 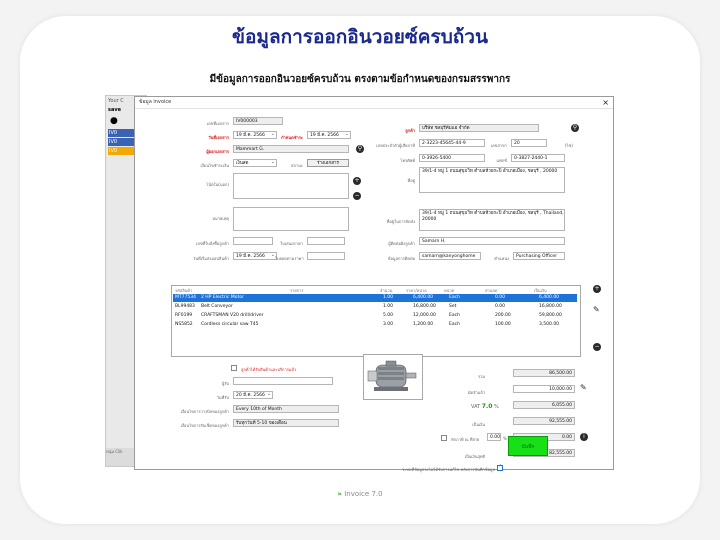 What do you see at coordinates (575, 128) in the screenshot?
I see `customer-search-icon: ⚲` at bounding box center [575, 128].